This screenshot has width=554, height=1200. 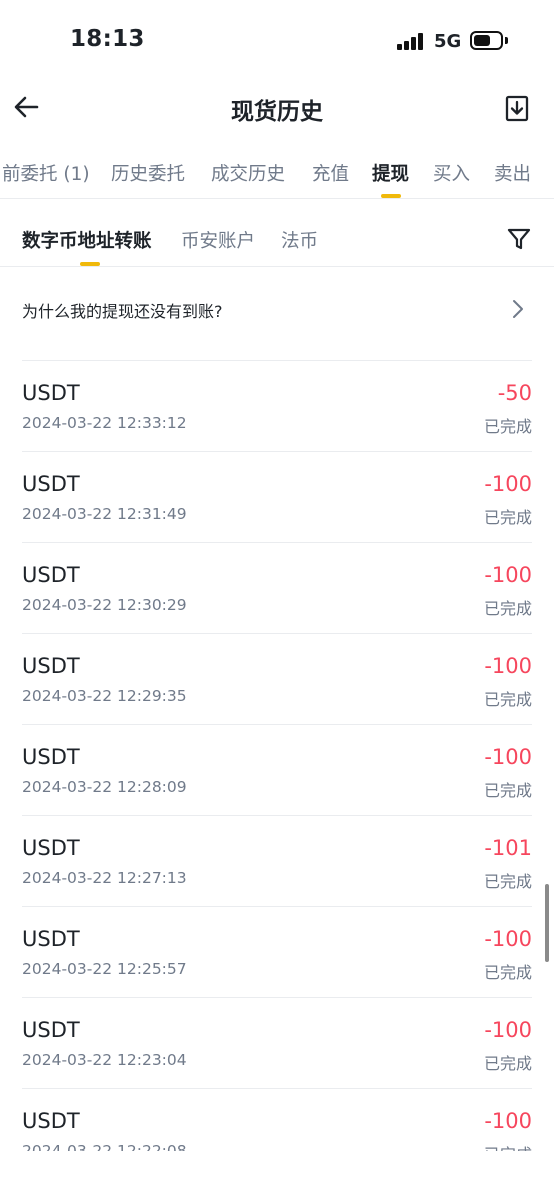 I want to click on tab-order-history: 历史委托, so click(x=148, y=173).